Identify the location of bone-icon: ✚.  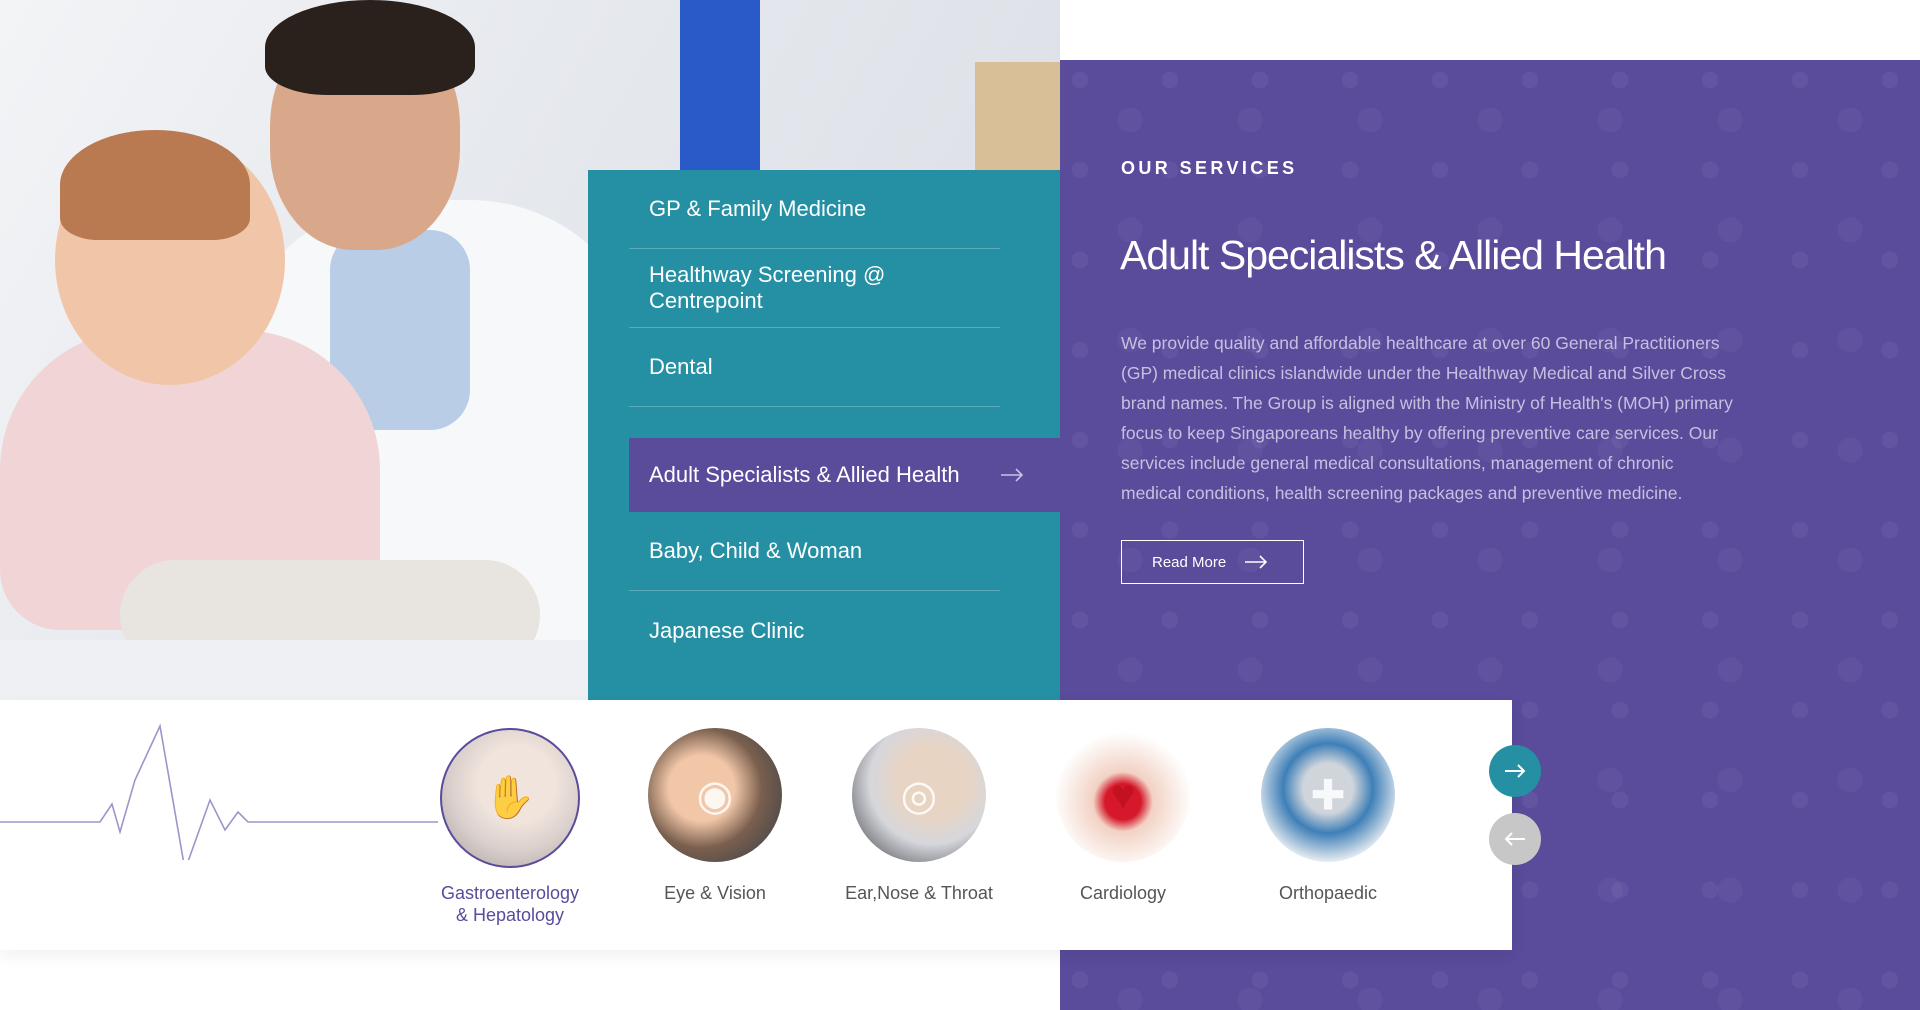
(1328, 795).